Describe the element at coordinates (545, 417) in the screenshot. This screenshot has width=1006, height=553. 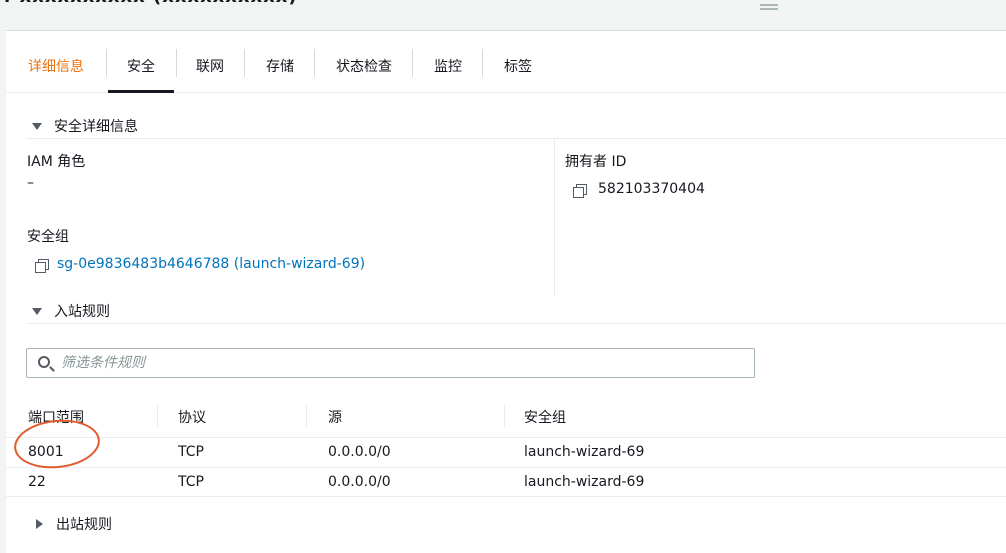
I see `column-header-security-group: 安全组` at that location.